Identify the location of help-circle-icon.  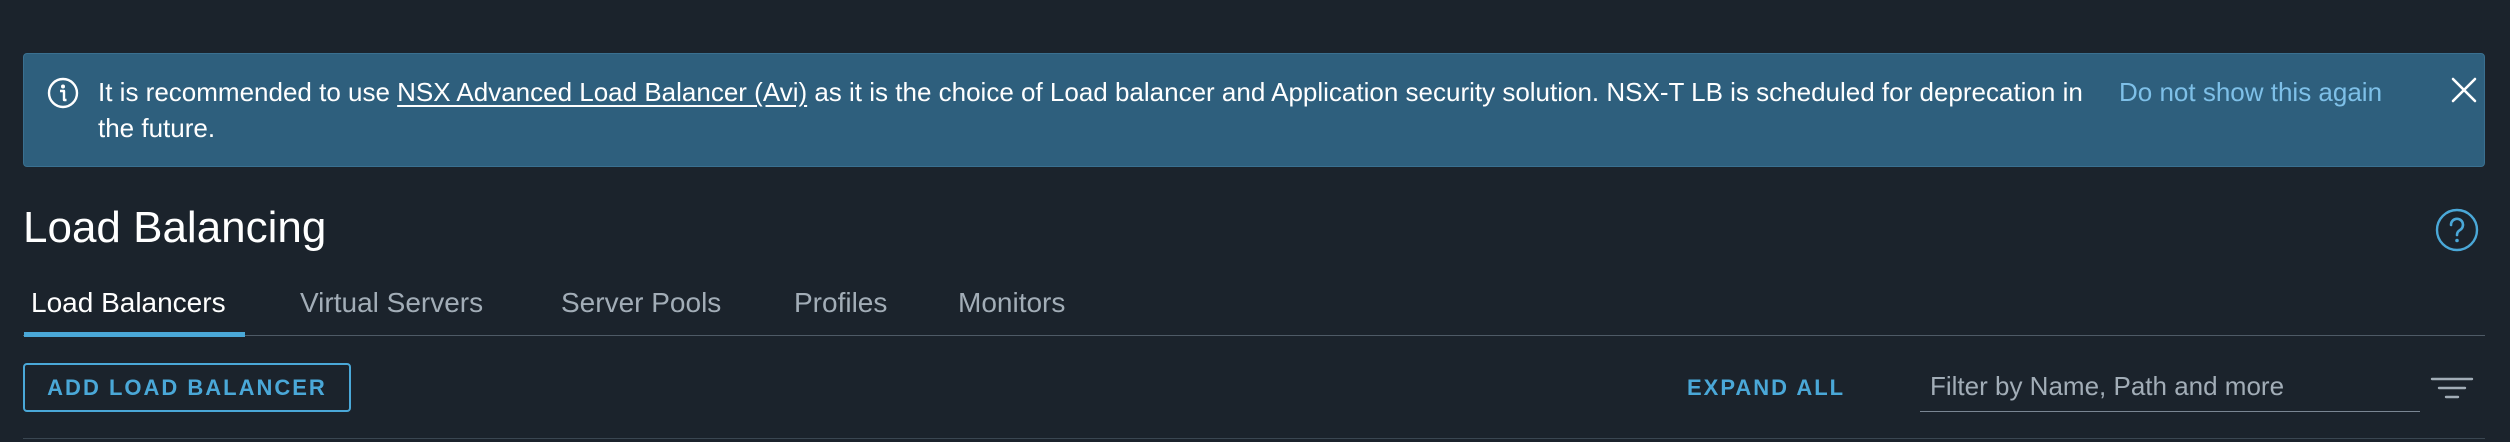
(2457, 230).